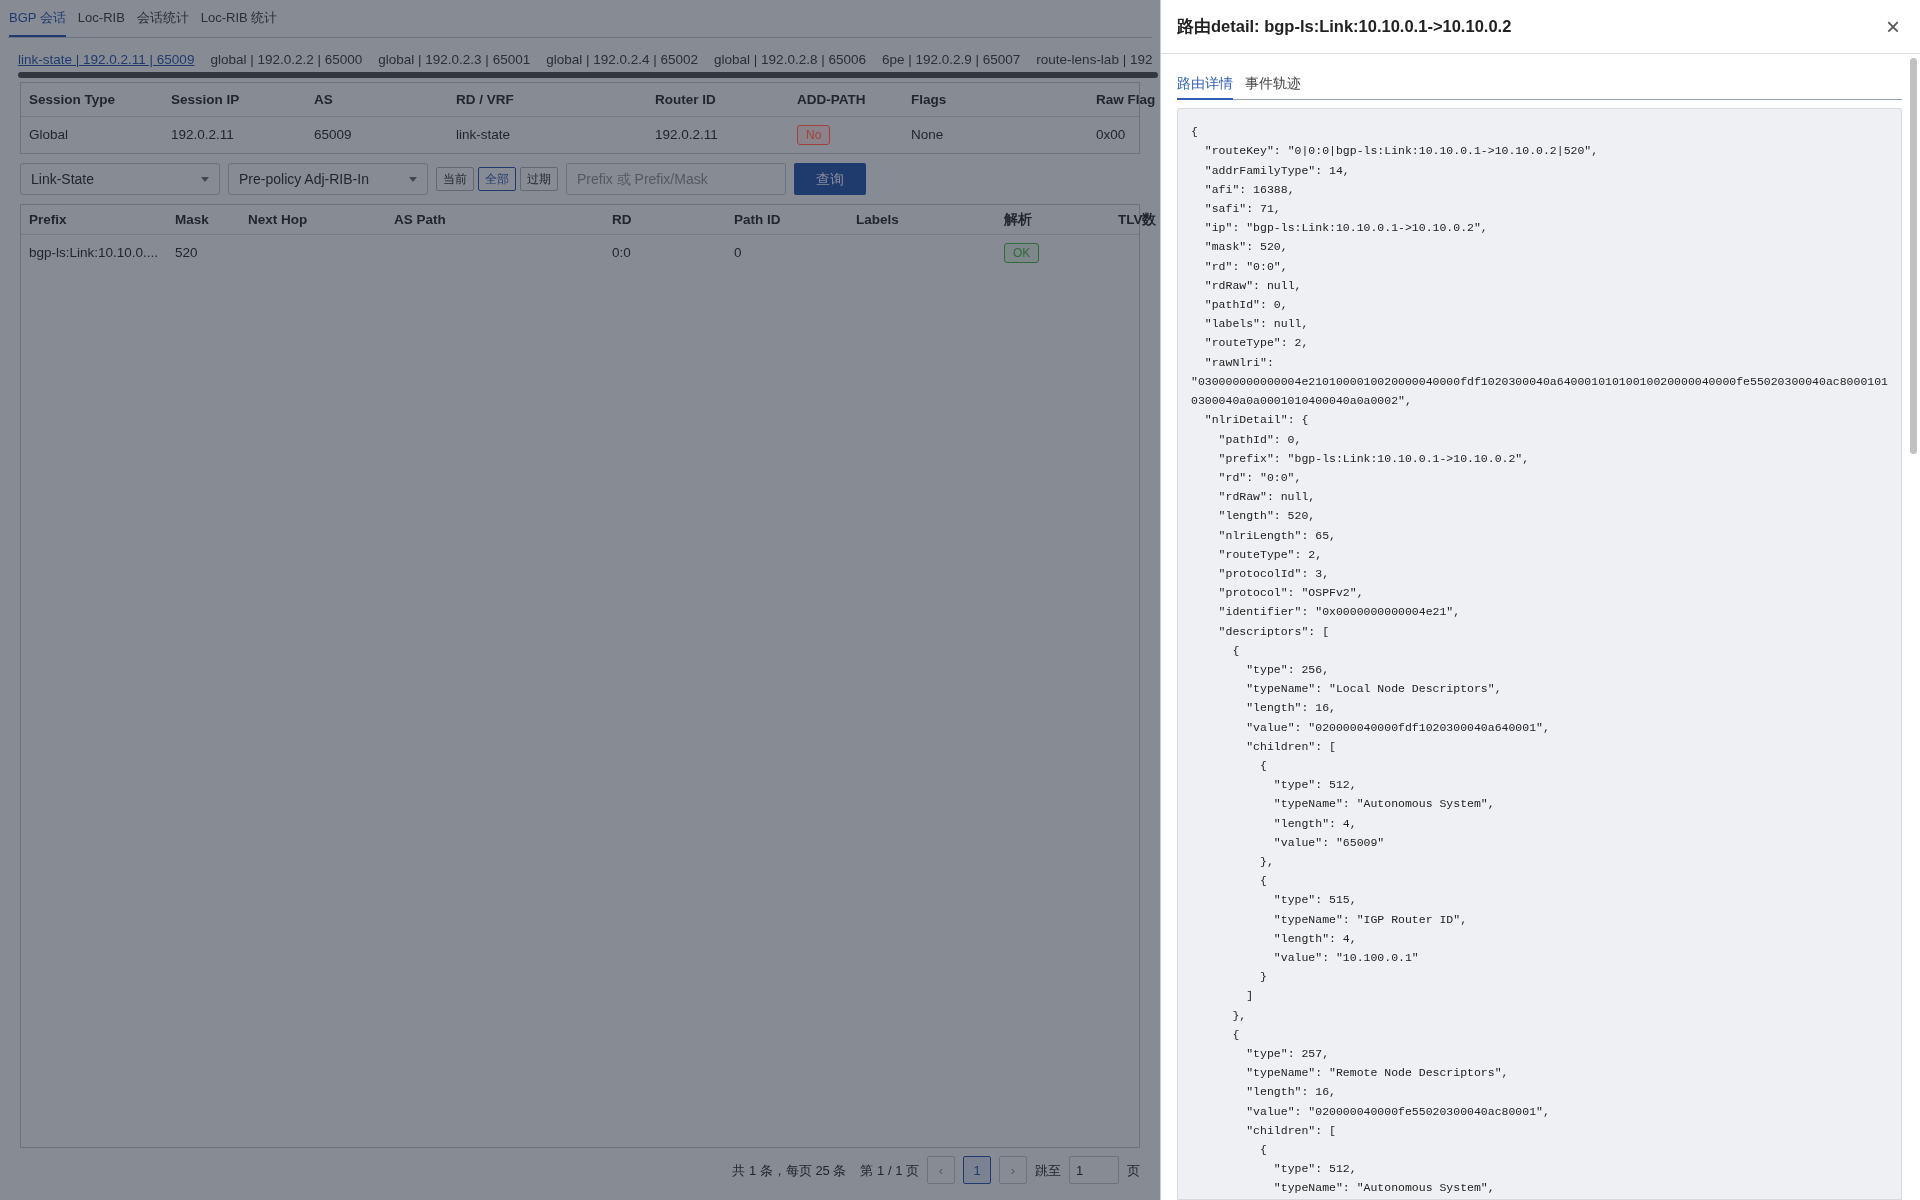  Describe the element at coordinates (120, 179) in the screenshot. I see `family-select: Link-State` at that location.